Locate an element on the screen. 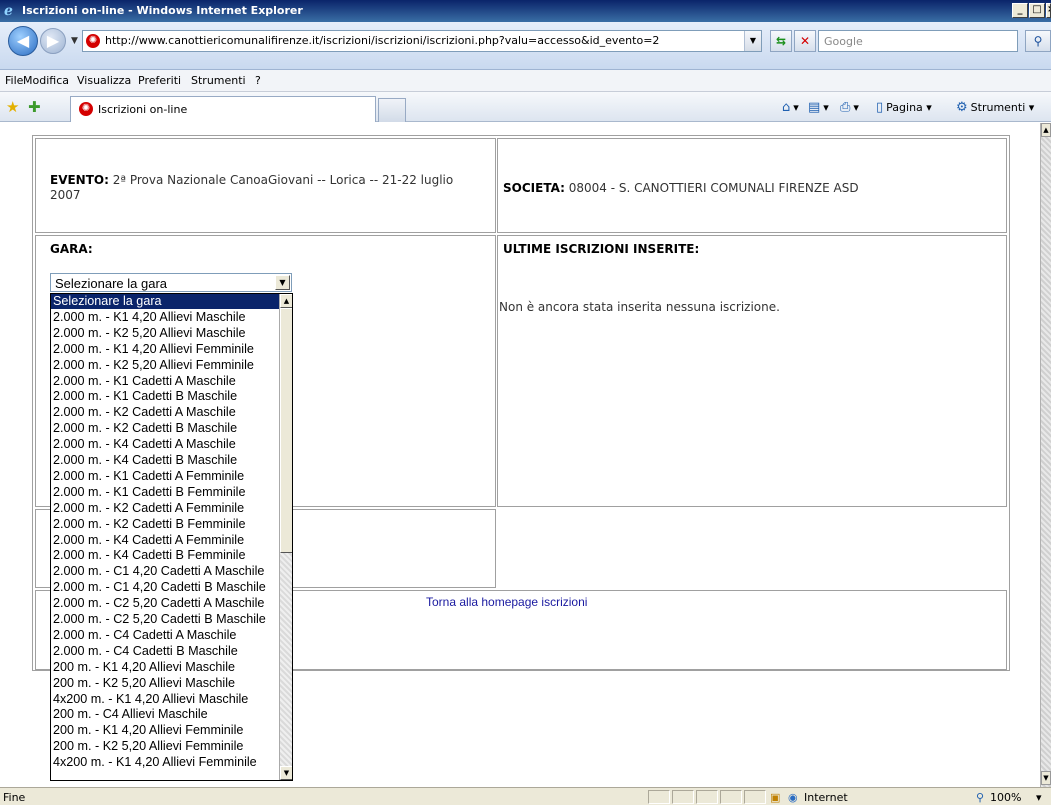 This screenshot has height=805, width=1051. menu-visualizza: Visualizza is located at coordinates (104, 80).